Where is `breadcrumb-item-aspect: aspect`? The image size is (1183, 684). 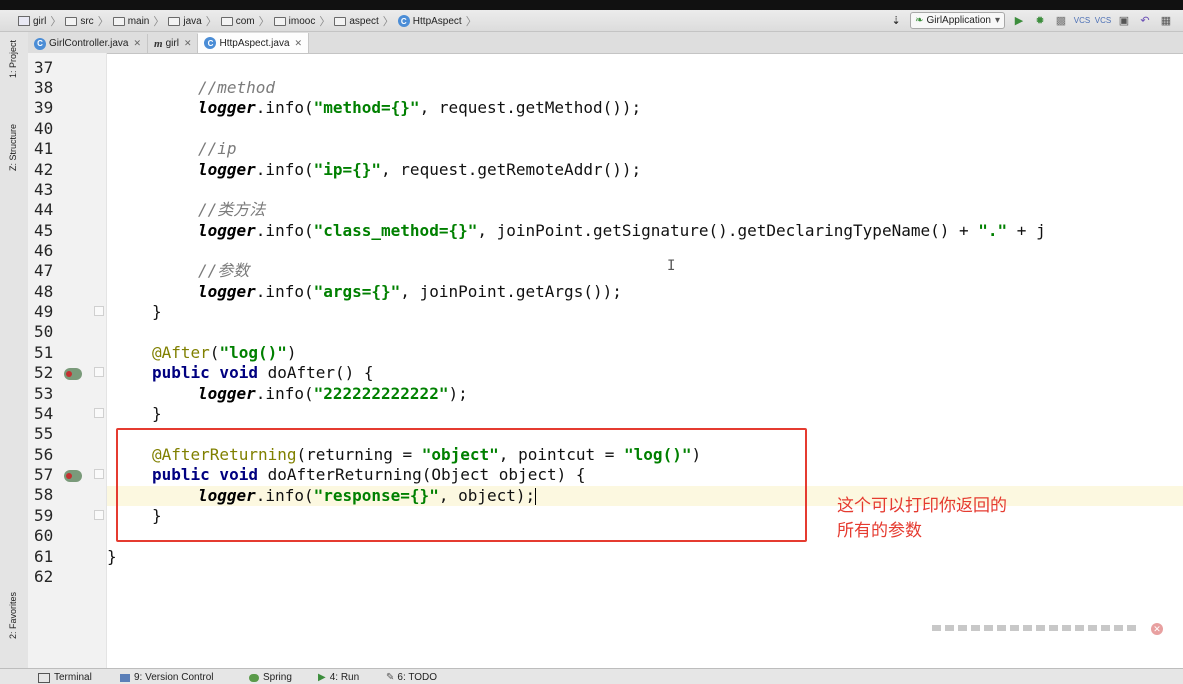
breadcrumb-item-aspect: aspect is located at coordinates (356, 21).